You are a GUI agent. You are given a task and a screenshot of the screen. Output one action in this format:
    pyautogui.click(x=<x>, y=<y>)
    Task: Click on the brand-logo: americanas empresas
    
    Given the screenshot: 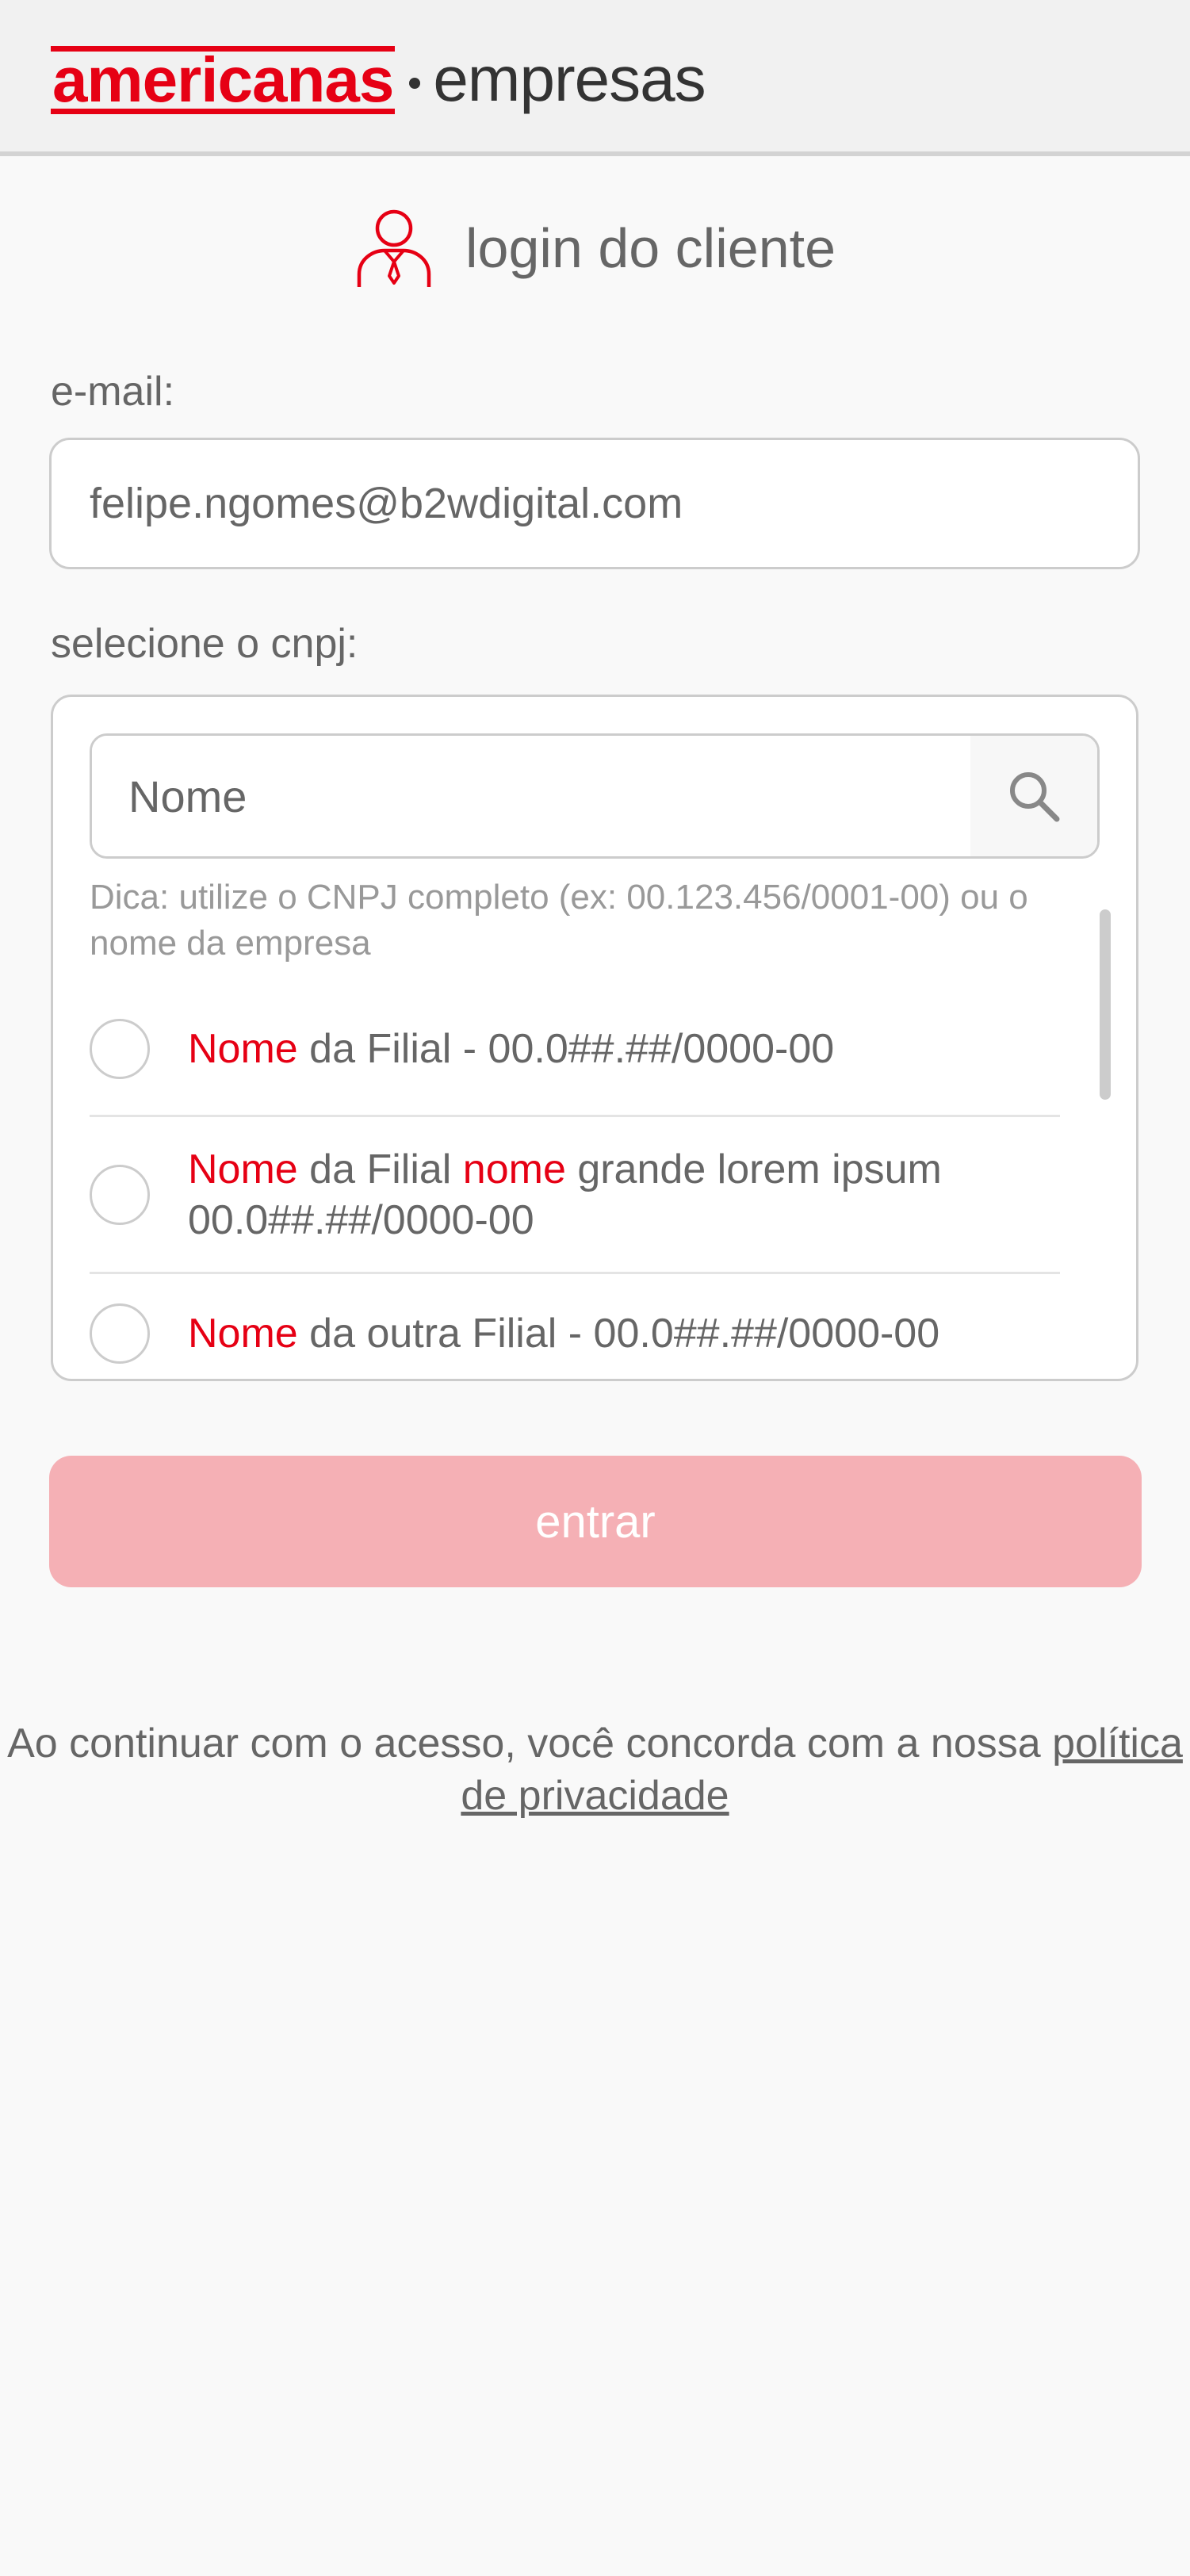 What is the action you would take?
    pyautogui.click(x=378, y=81)
    